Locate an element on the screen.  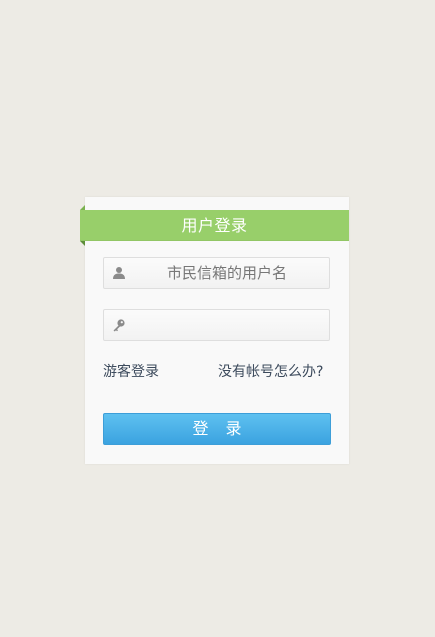
guest-login-link: 游客登录 is located at coordinates (131, 371).